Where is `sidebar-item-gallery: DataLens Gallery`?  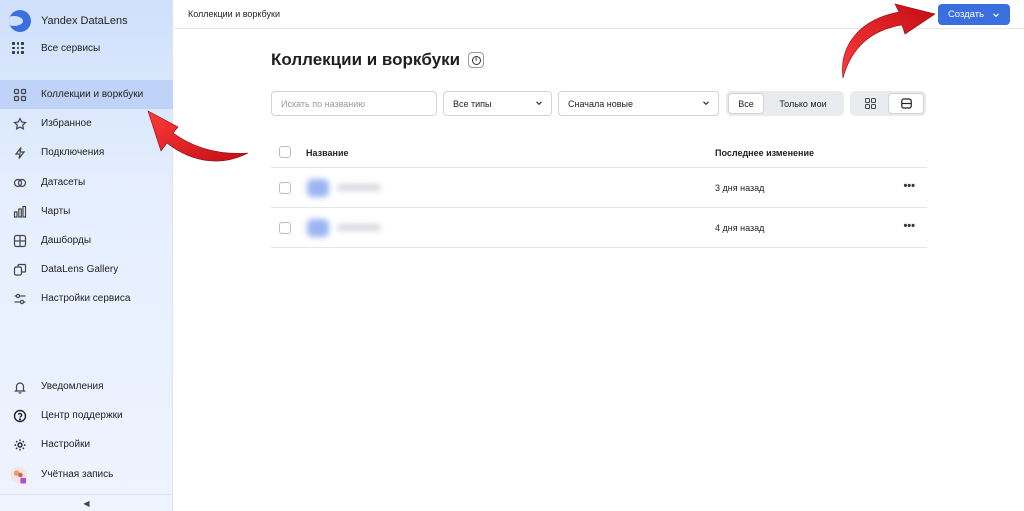
sidebar-item-gallery: DataLens Gallery is located at coordinates (86, 269).